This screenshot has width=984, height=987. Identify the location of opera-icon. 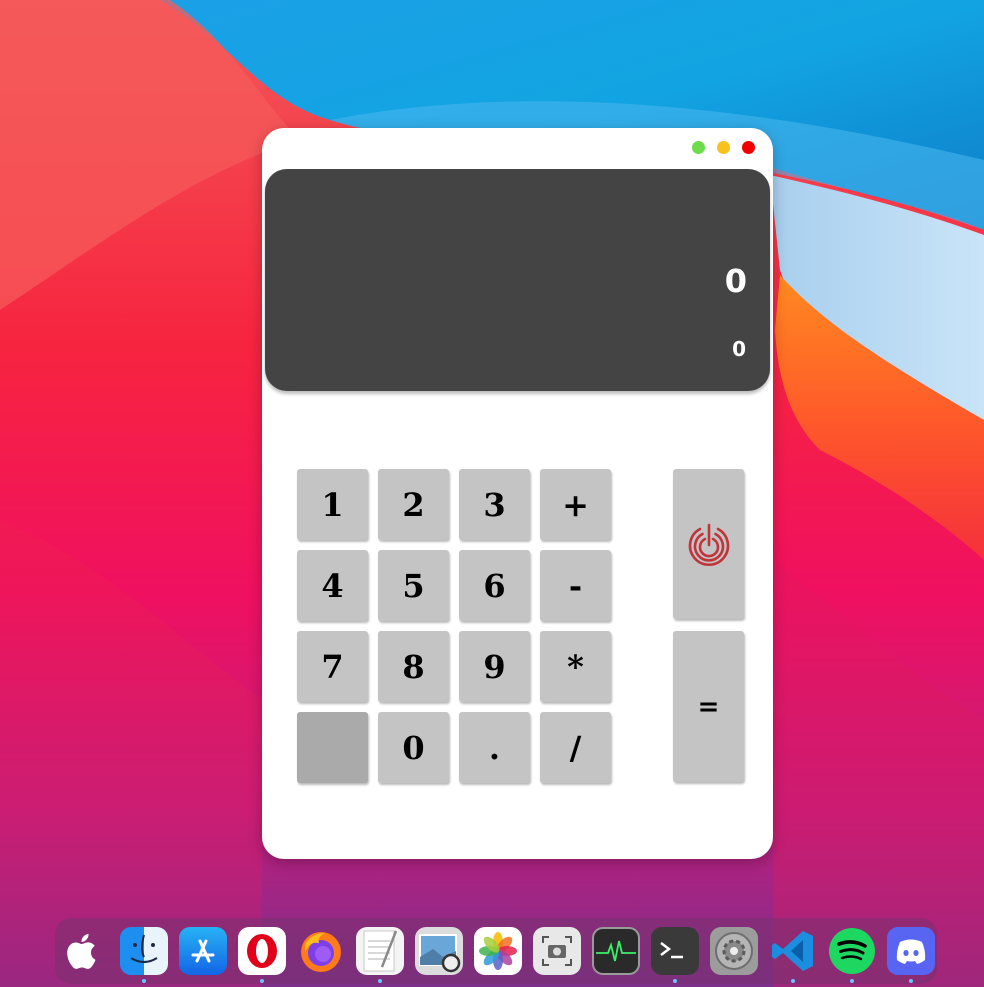
(262, 951).